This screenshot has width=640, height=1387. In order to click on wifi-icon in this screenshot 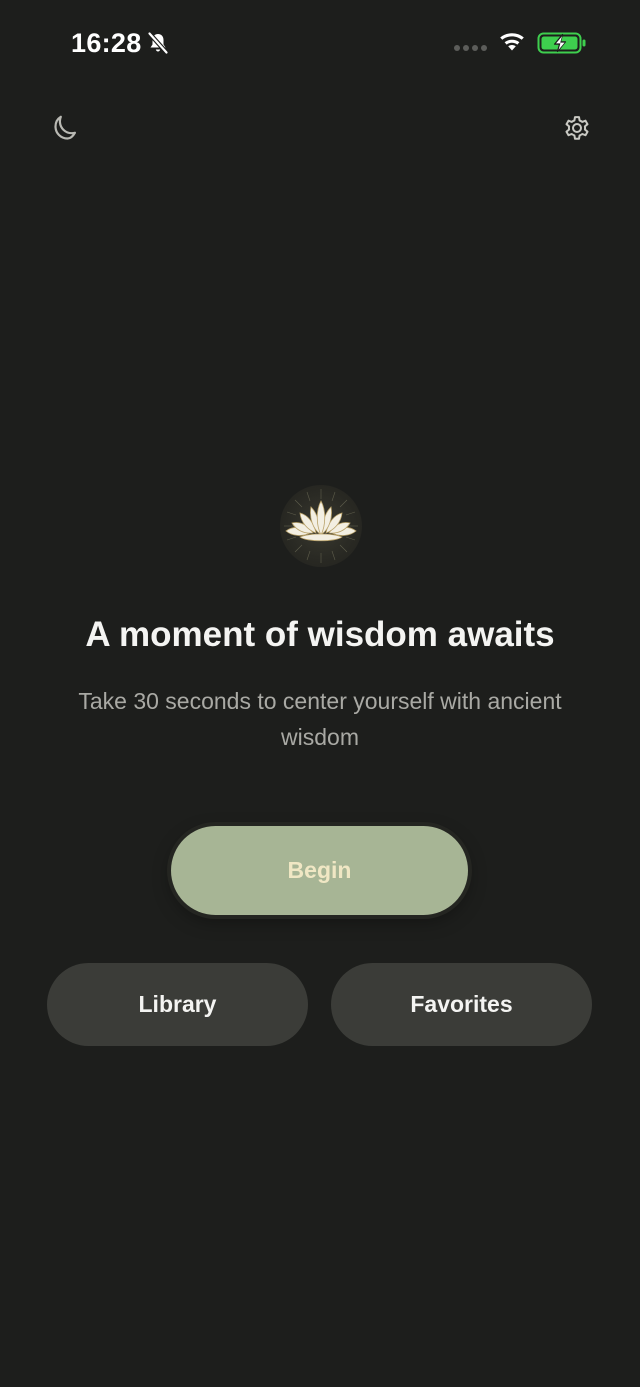, I will do `click(512, 42)`.